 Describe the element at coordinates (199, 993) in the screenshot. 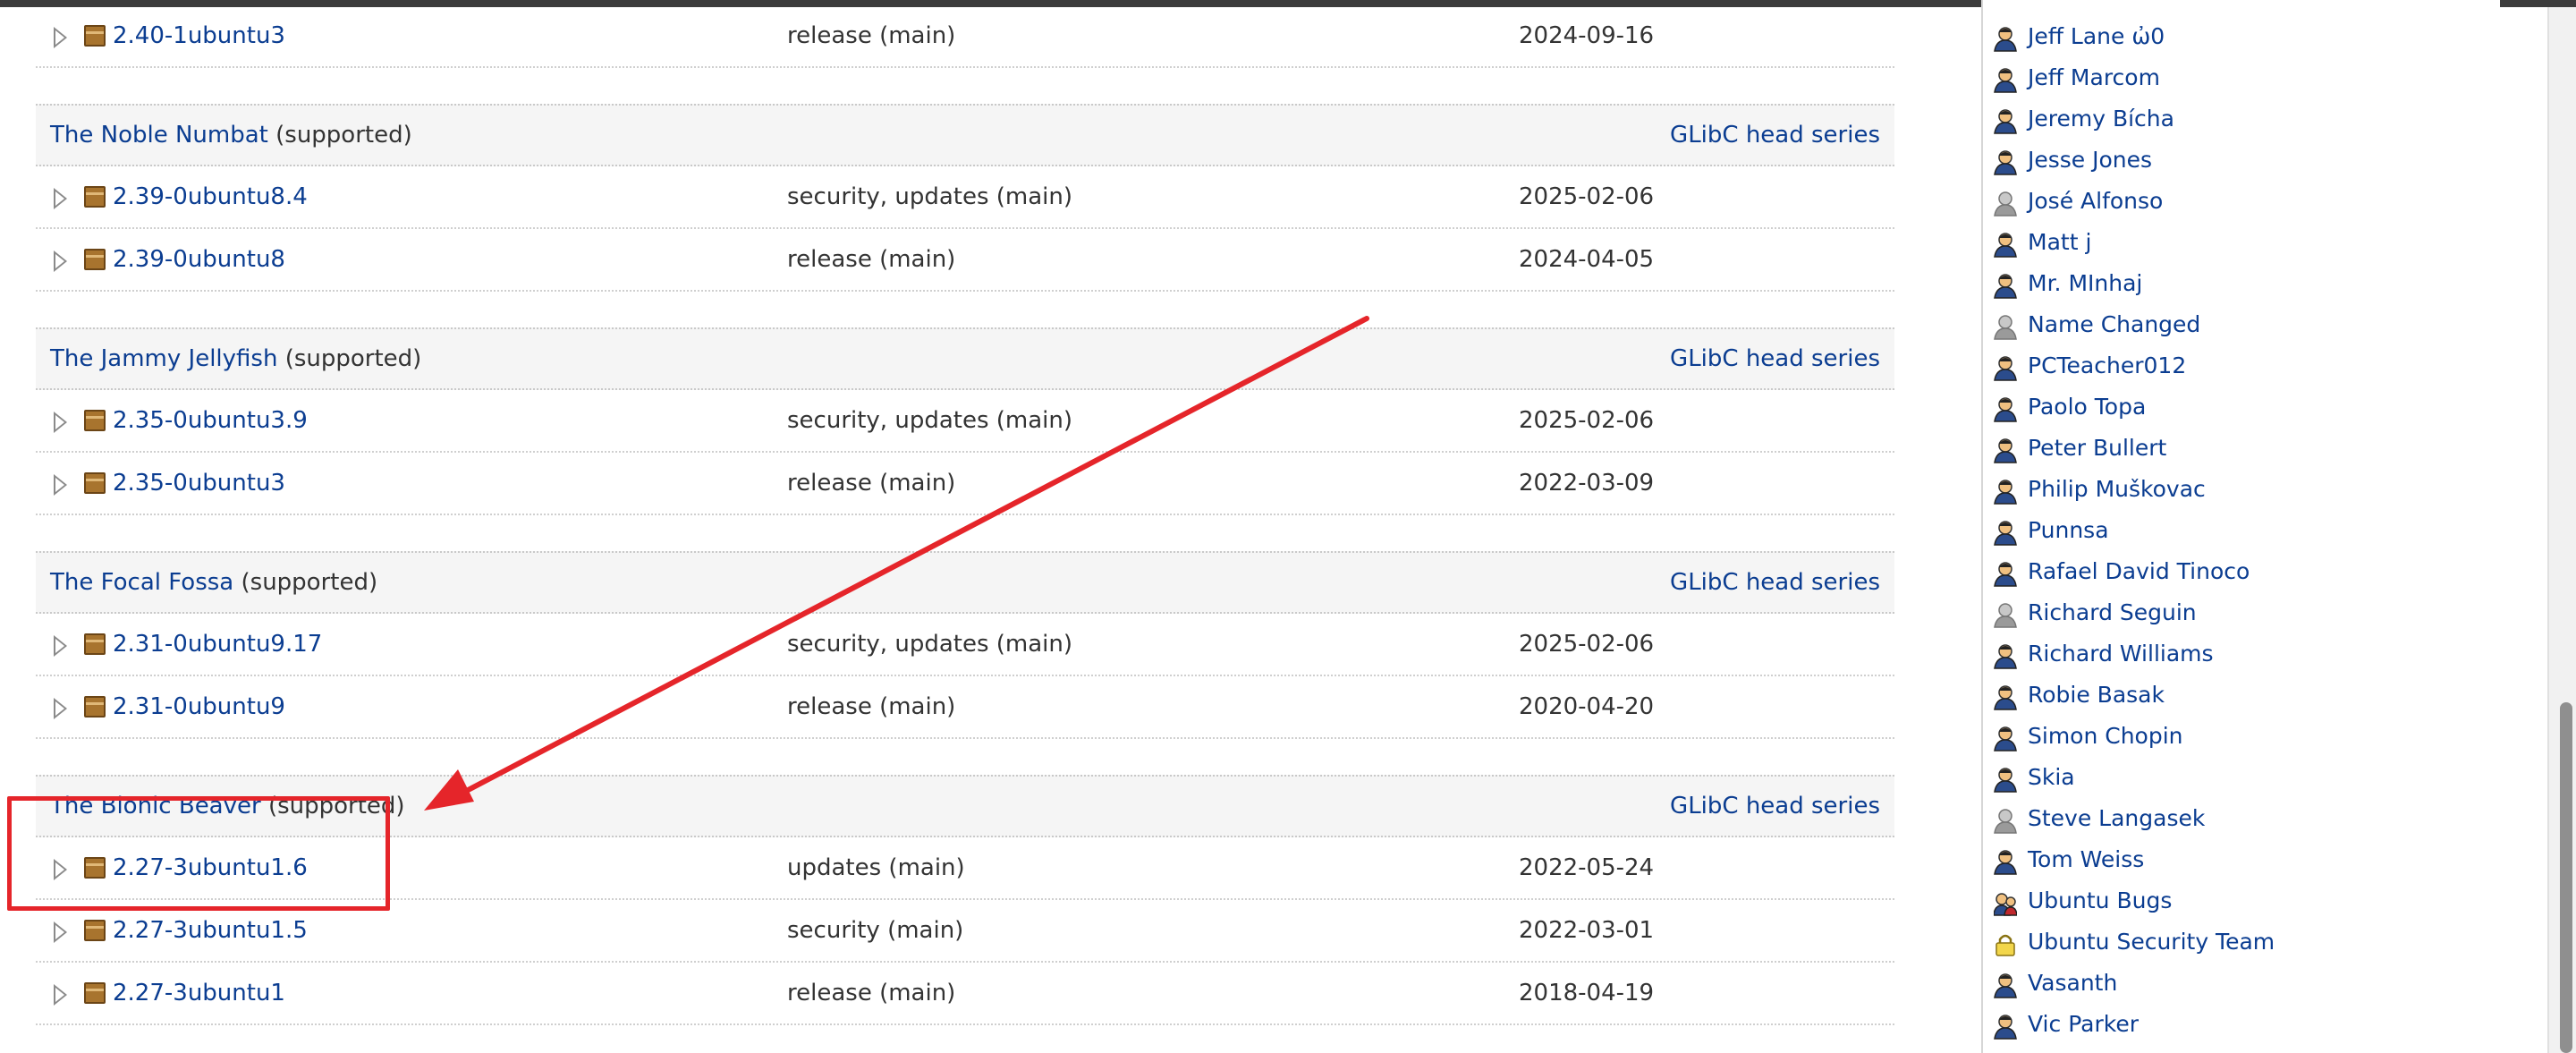

I see `package-version-link: 2.27-3ubuntu1` at that location.